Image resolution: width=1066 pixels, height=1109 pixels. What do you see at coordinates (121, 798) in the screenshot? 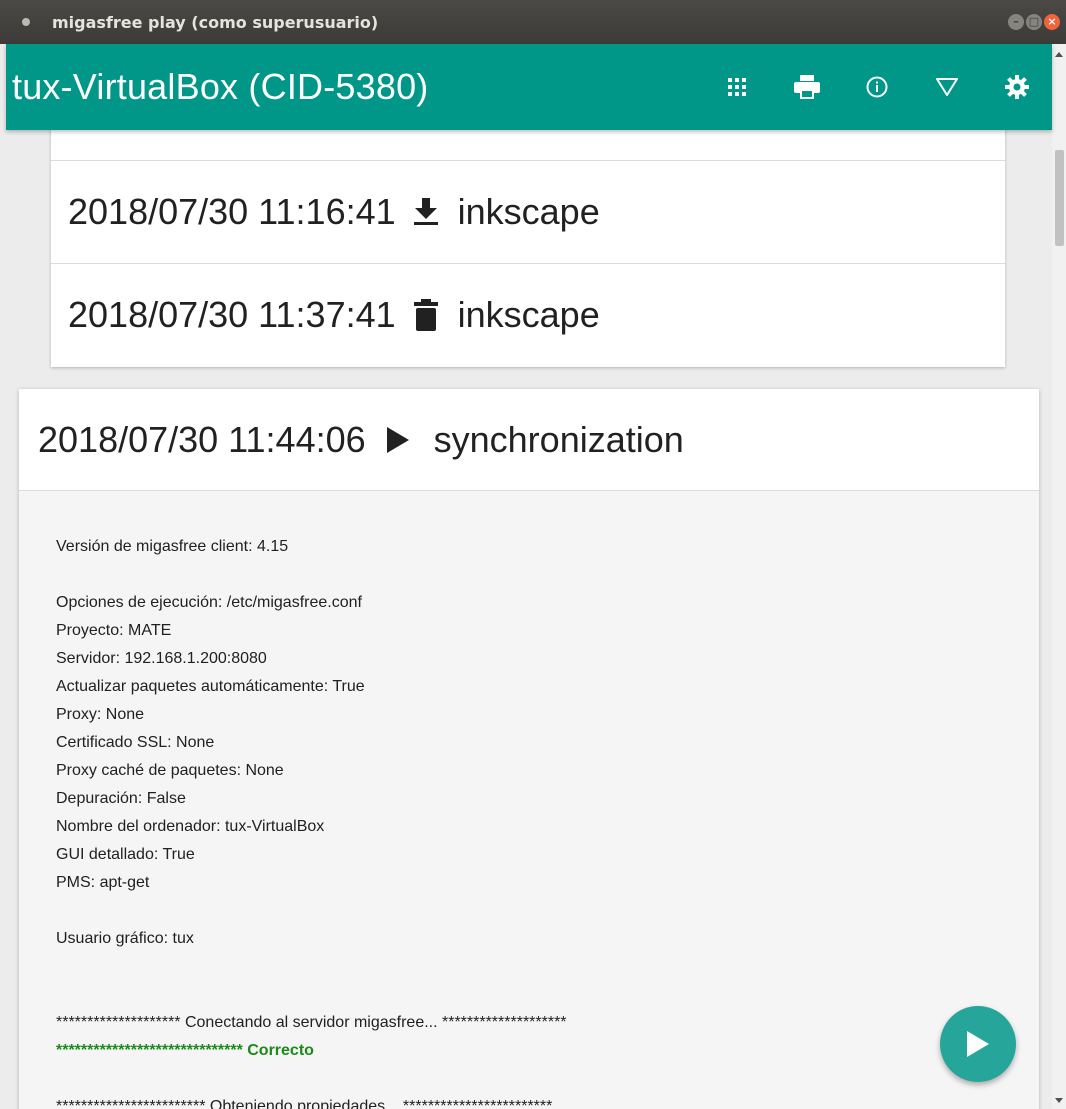
I see `log-line: Depuración: False` at bounding box center [121, 798].